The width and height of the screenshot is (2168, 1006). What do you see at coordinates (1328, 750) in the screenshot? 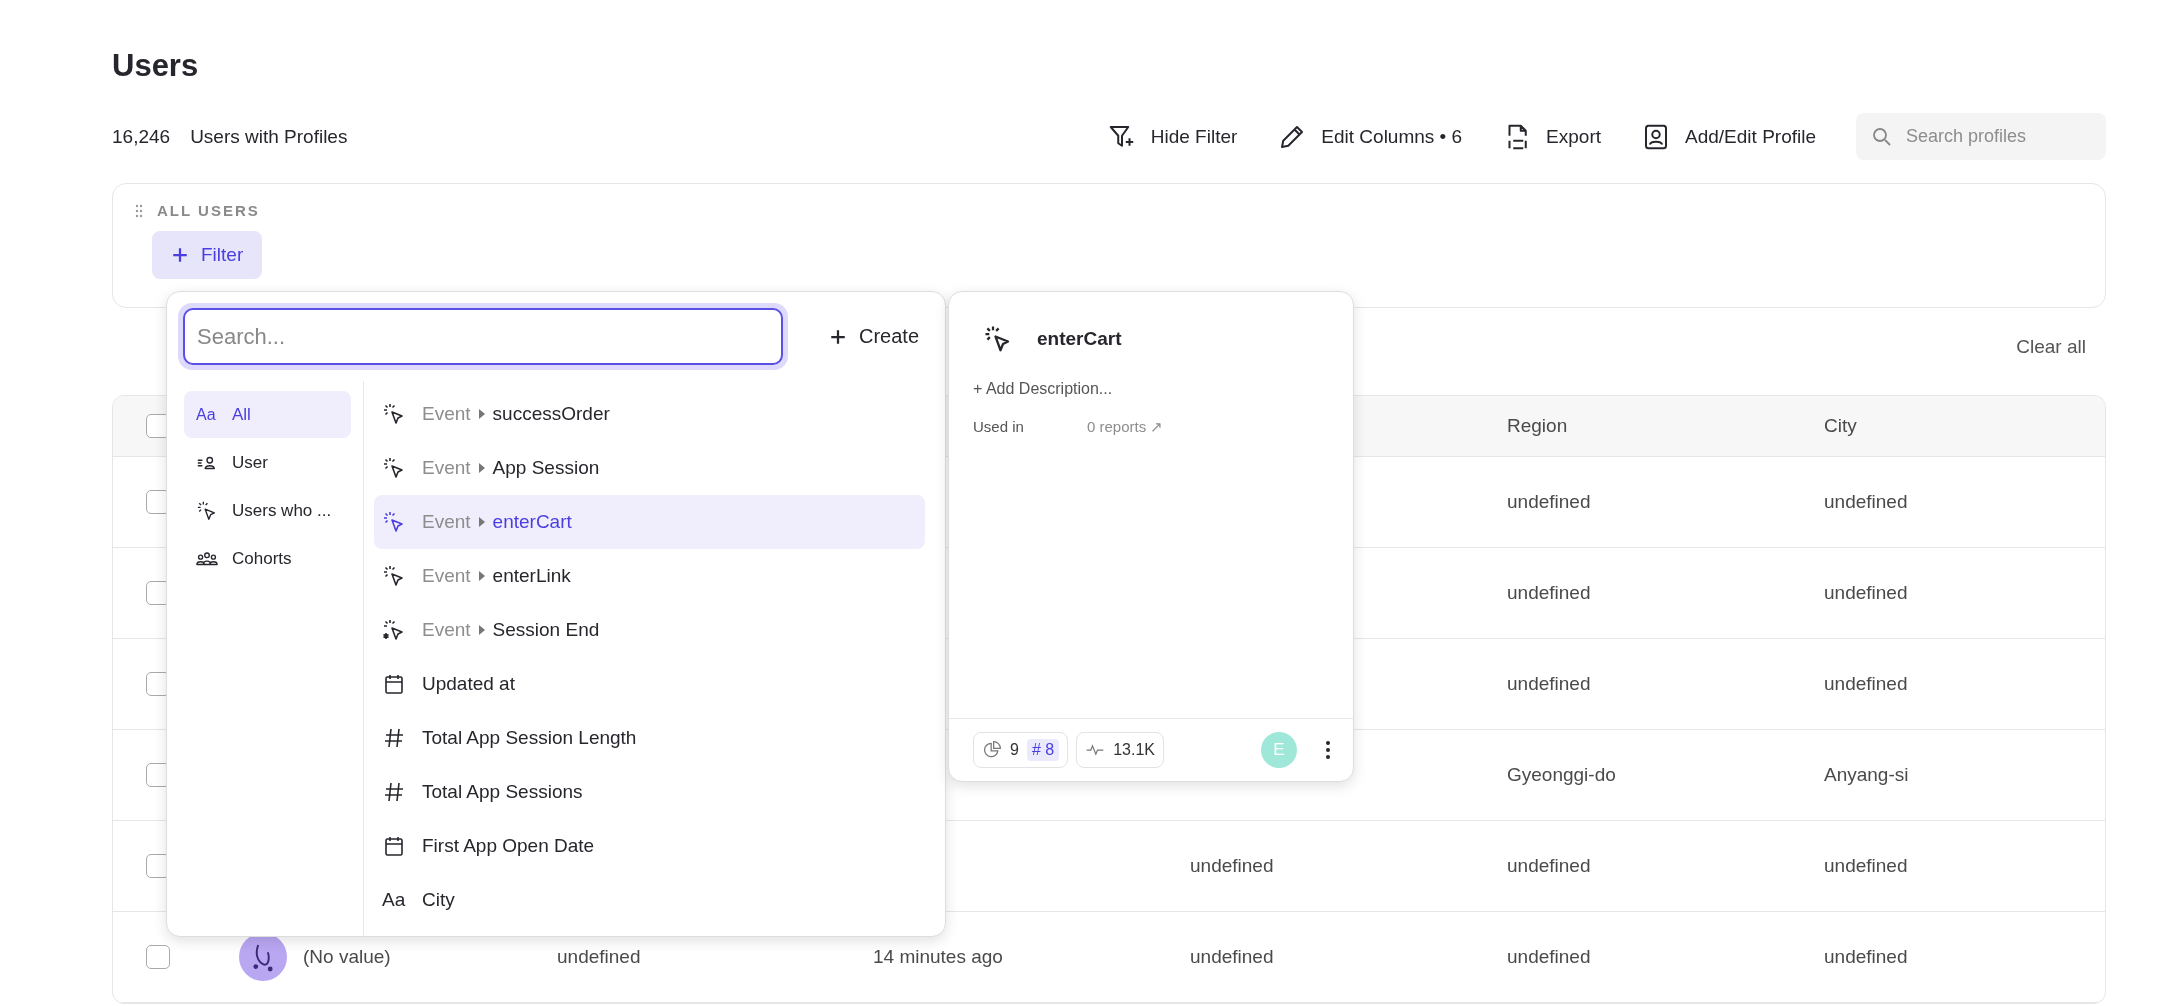
I see `more-options-icon` at bounding box center [1328, 750].